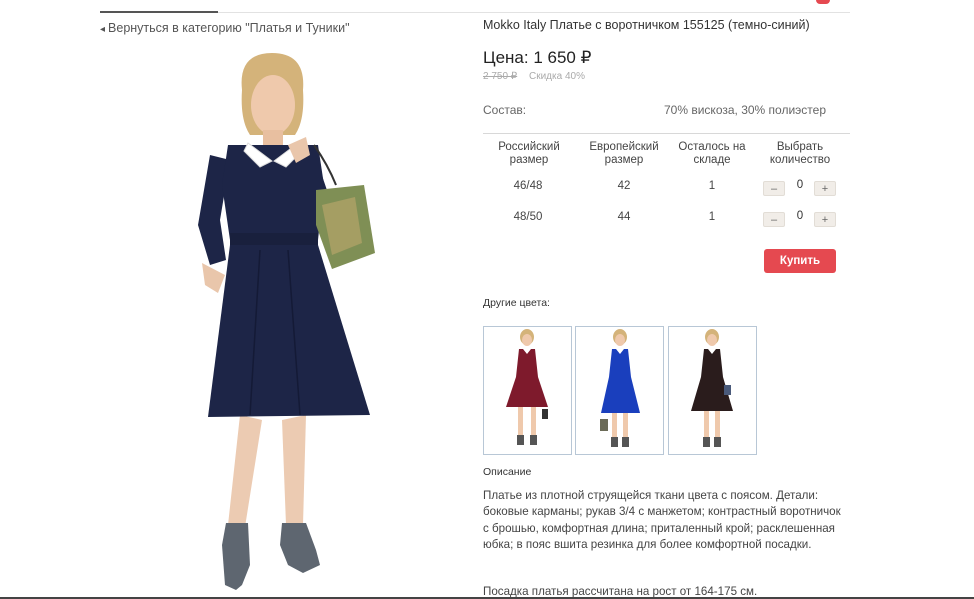 The image size is (974, 599). I want to click on photo-bodice, so click(273, 192).